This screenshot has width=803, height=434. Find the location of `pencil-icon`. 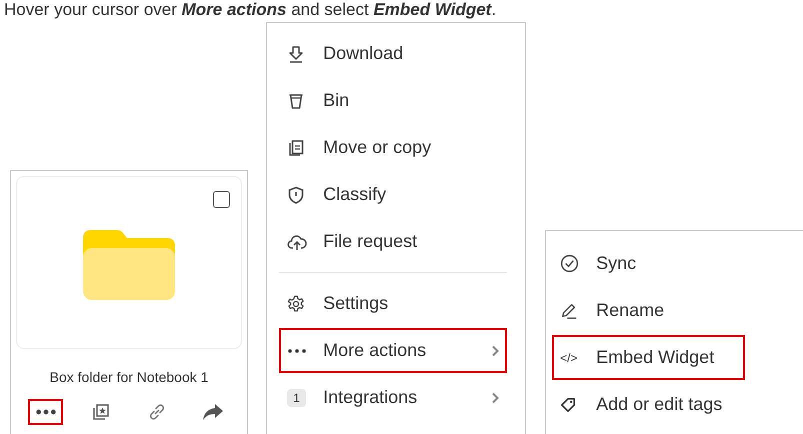

pencil-icon is located at coordinates (569, 311).